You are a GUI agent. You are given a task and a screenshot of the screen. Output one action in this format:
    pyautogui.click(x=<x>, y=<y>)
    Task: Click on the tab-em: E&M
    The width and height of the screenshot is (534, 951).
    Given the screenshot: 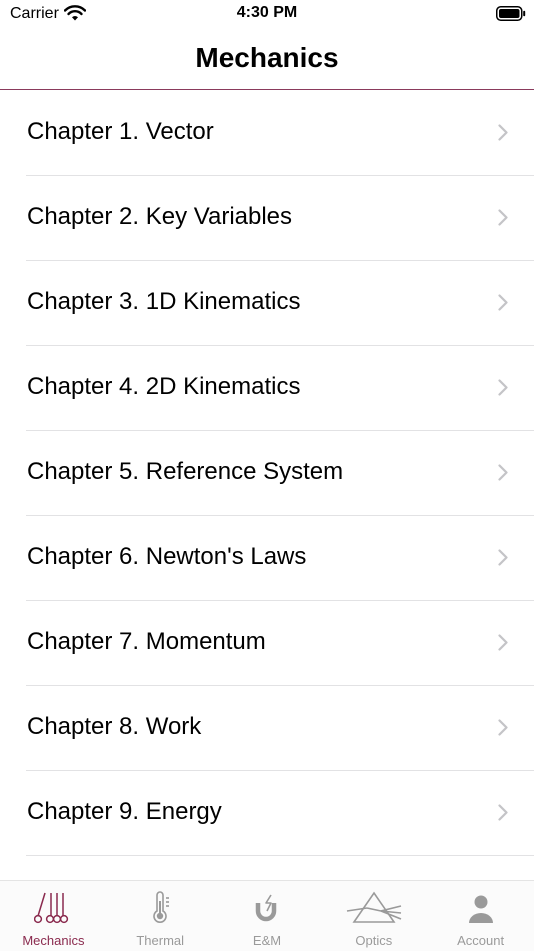 What is the action you would take?
    pyautogui.click(x=267, y=916)
    